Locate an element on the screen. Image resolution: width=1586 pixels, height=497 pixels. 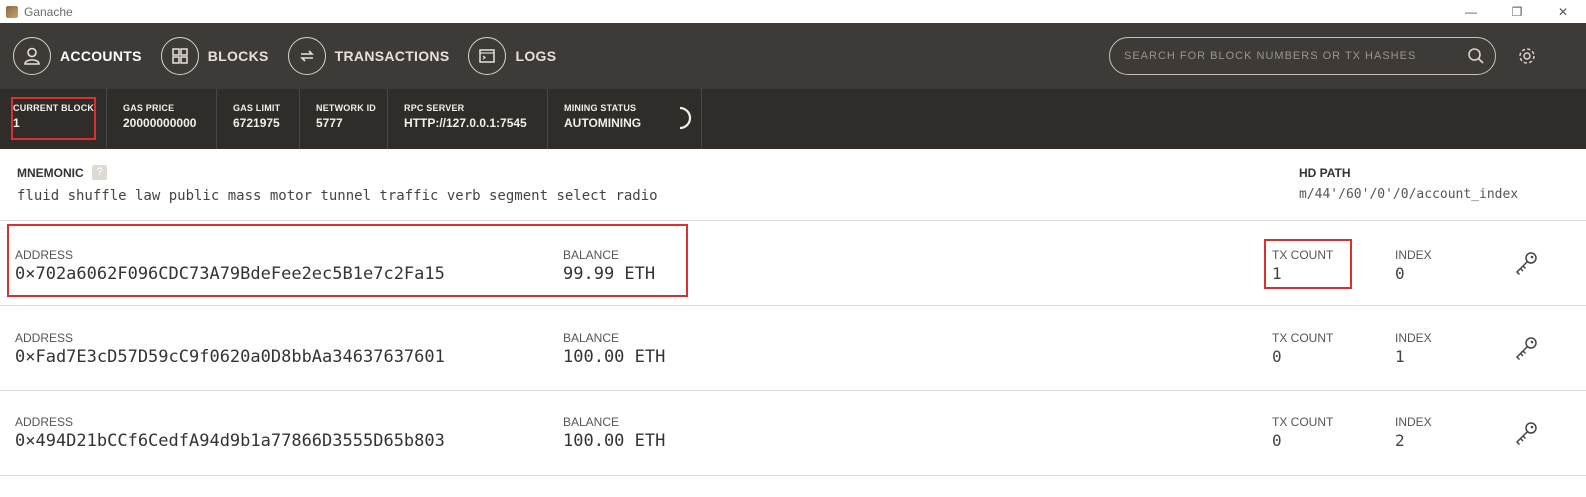
ganache-app-icon is located at coordinates (12, 11).